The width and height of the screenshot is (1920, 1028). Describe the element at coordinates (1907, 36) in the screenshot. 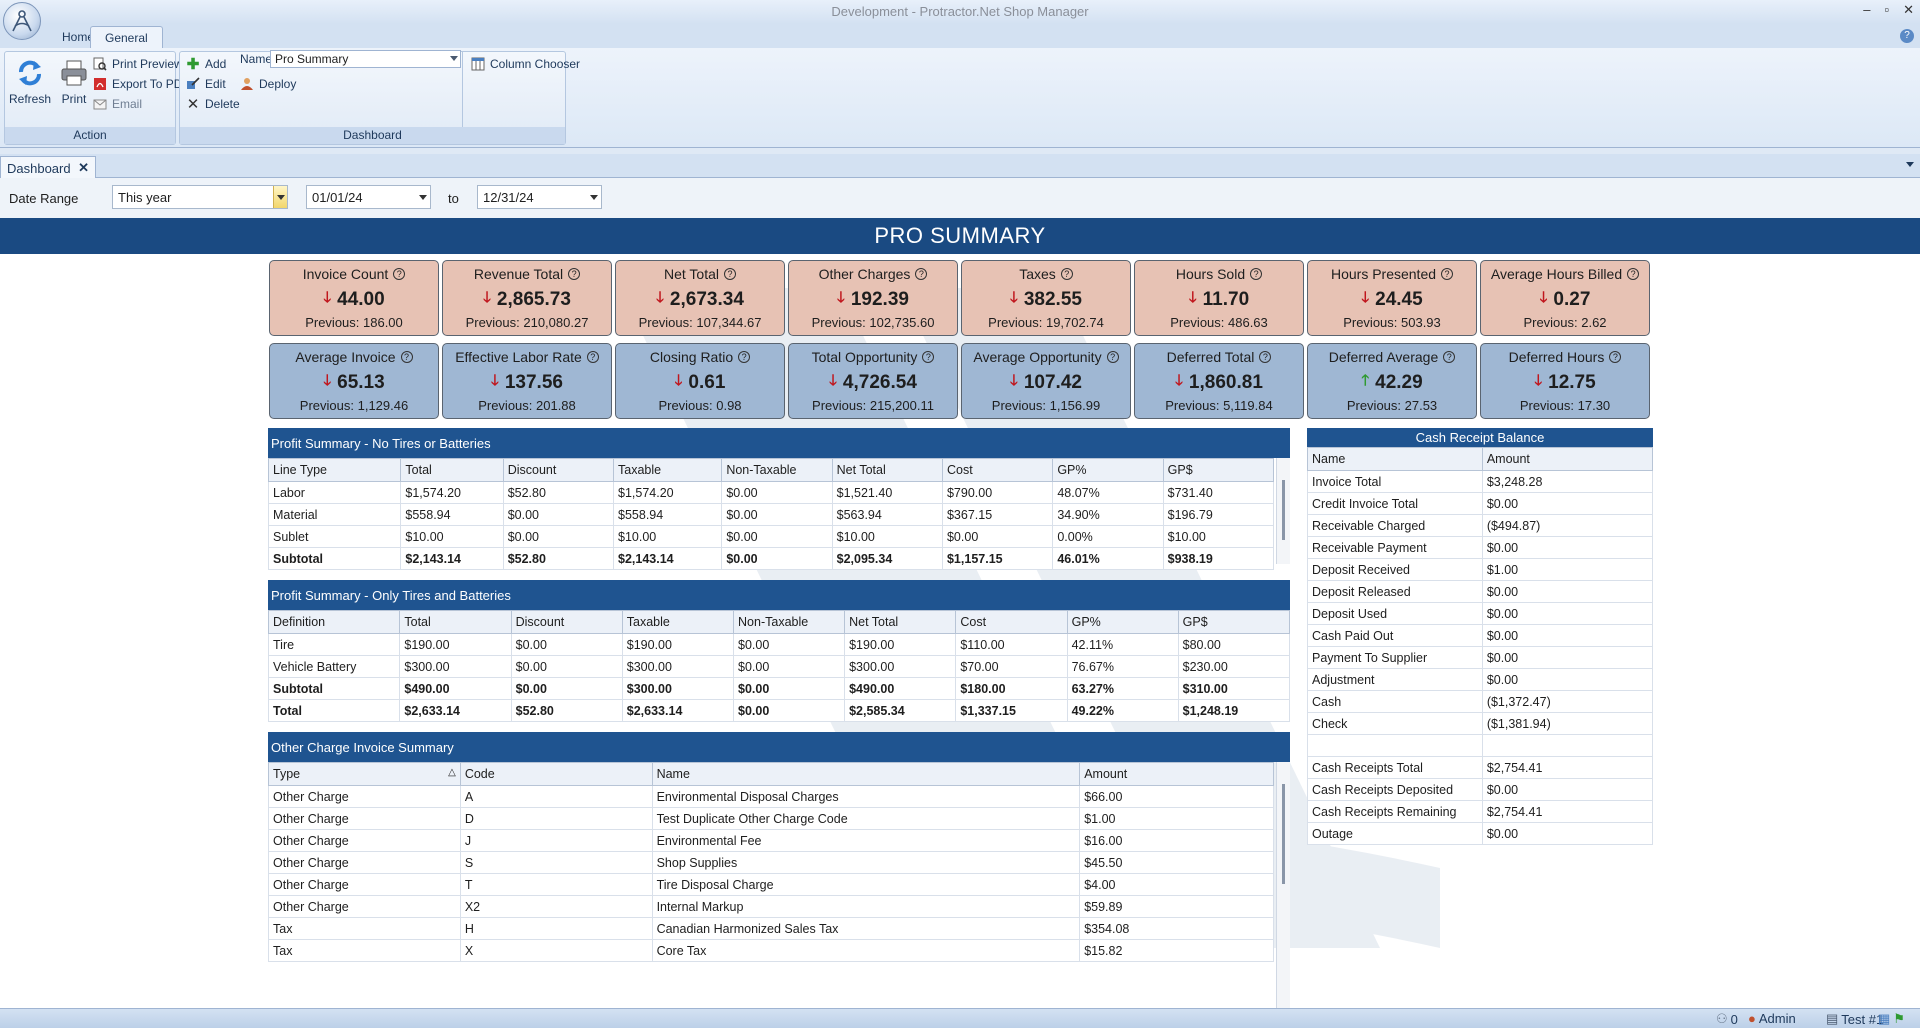

I see `help-icon: ?` at that location.